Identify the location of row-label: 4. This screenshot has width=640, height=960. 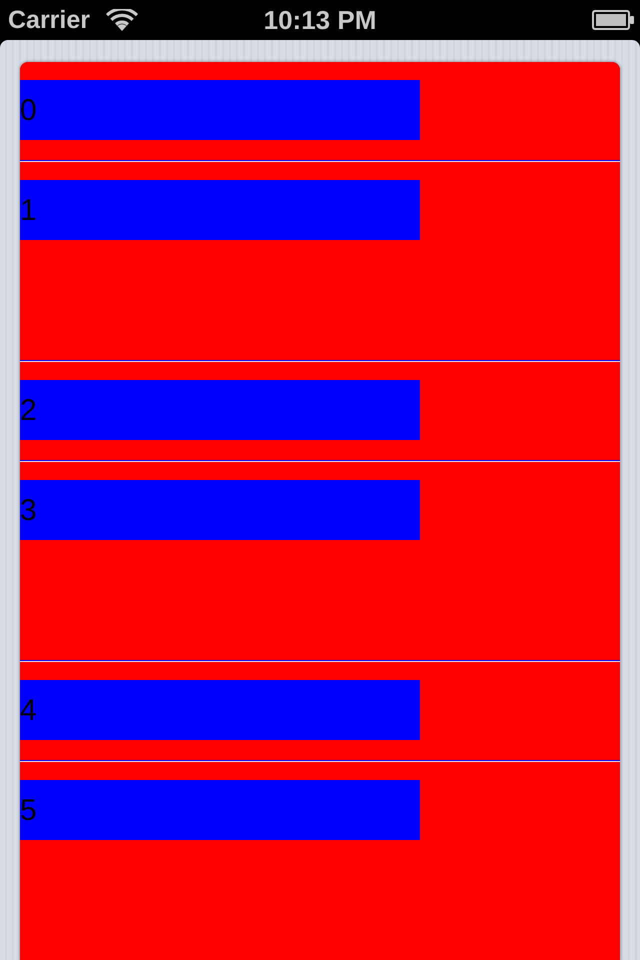
(220, 710).